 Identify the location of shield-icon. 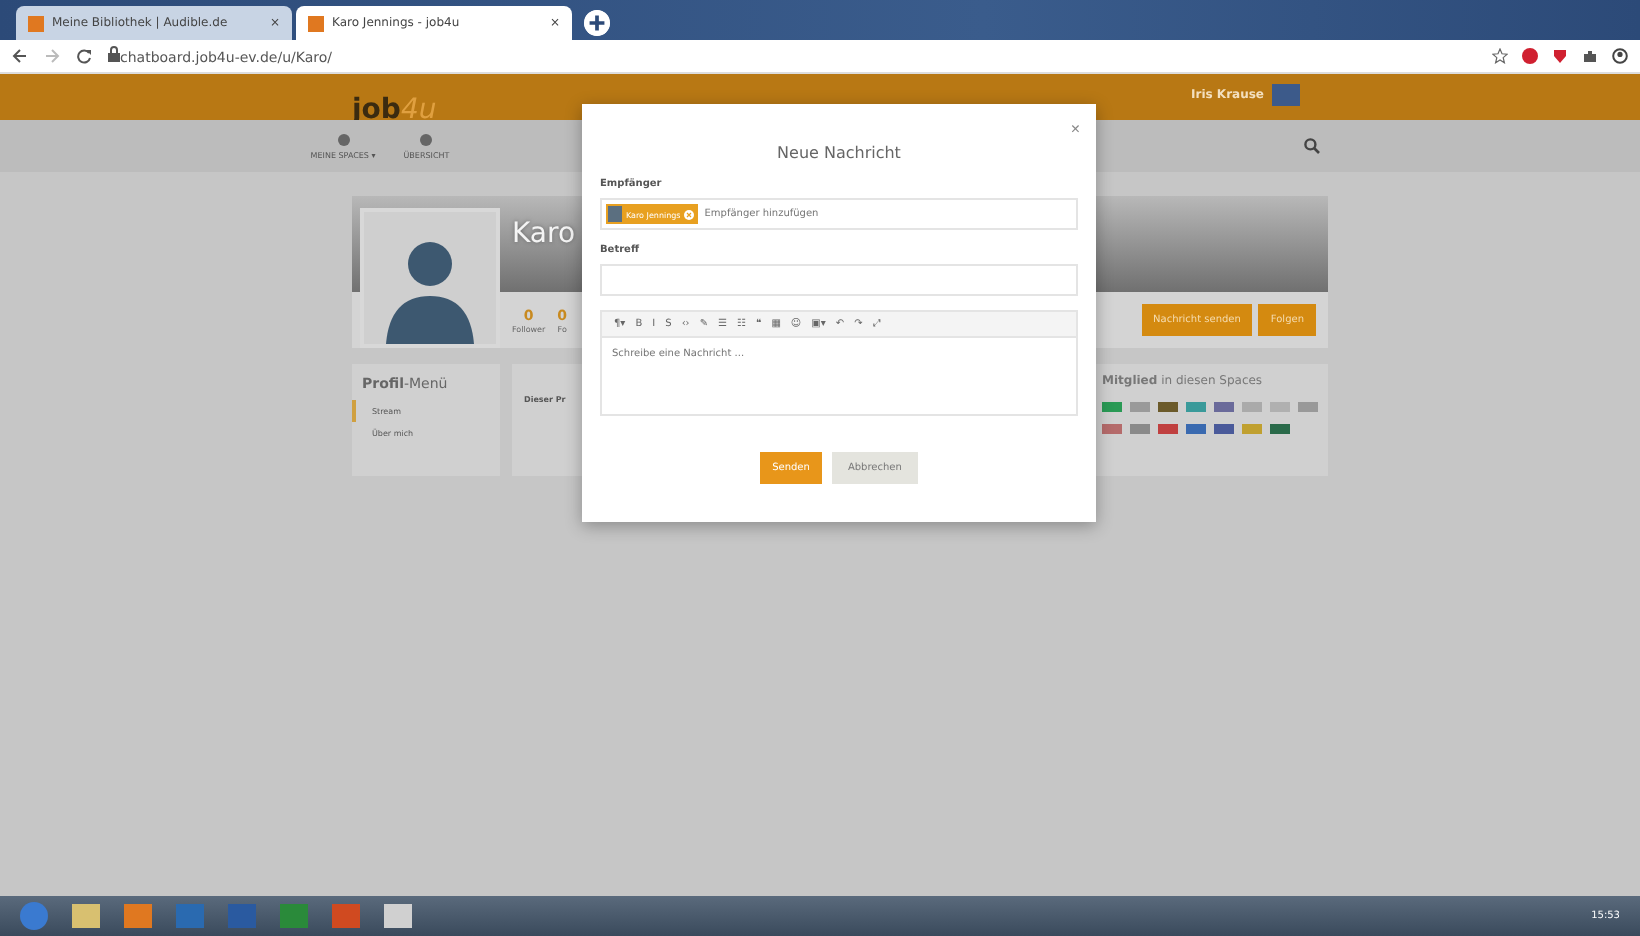
(1560, 56).